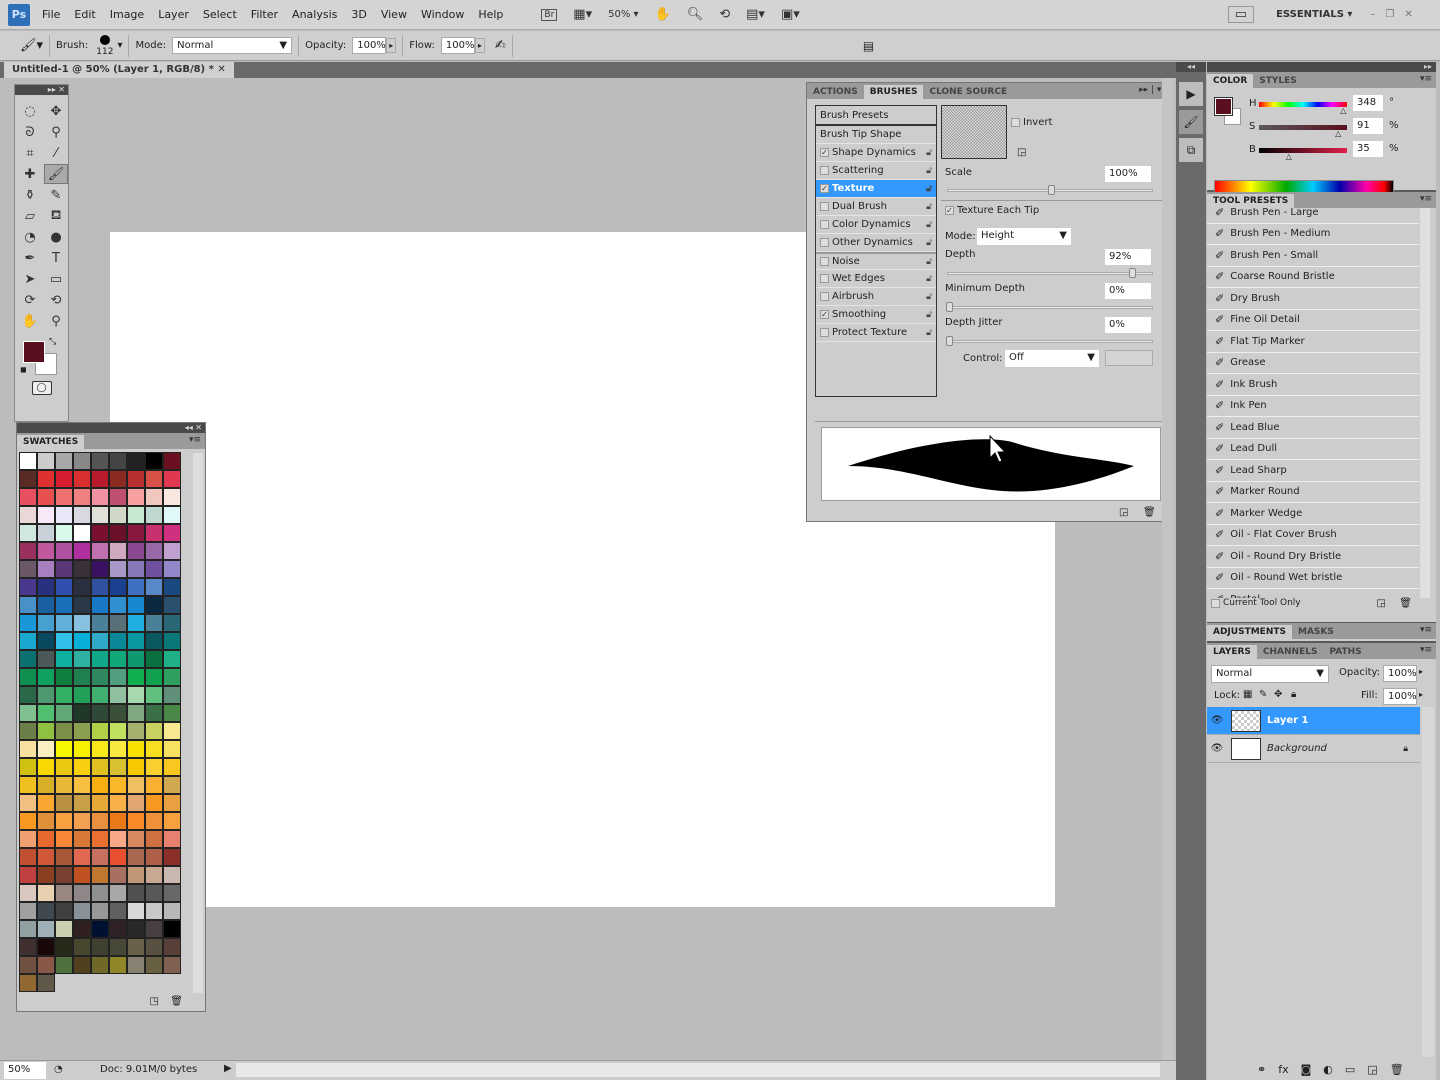 The width and height of the screenshot is (1440, 1080). I want to click on depth-jitter-slider, so click(1049, 341).